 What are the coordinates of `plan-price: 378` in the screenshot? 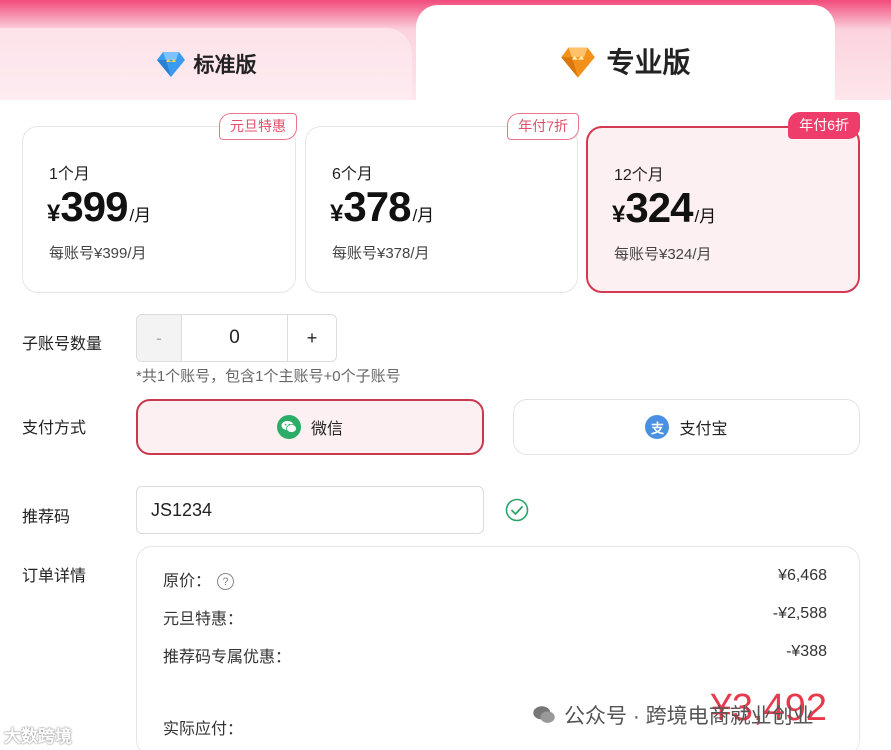 It's located at (377, 206).